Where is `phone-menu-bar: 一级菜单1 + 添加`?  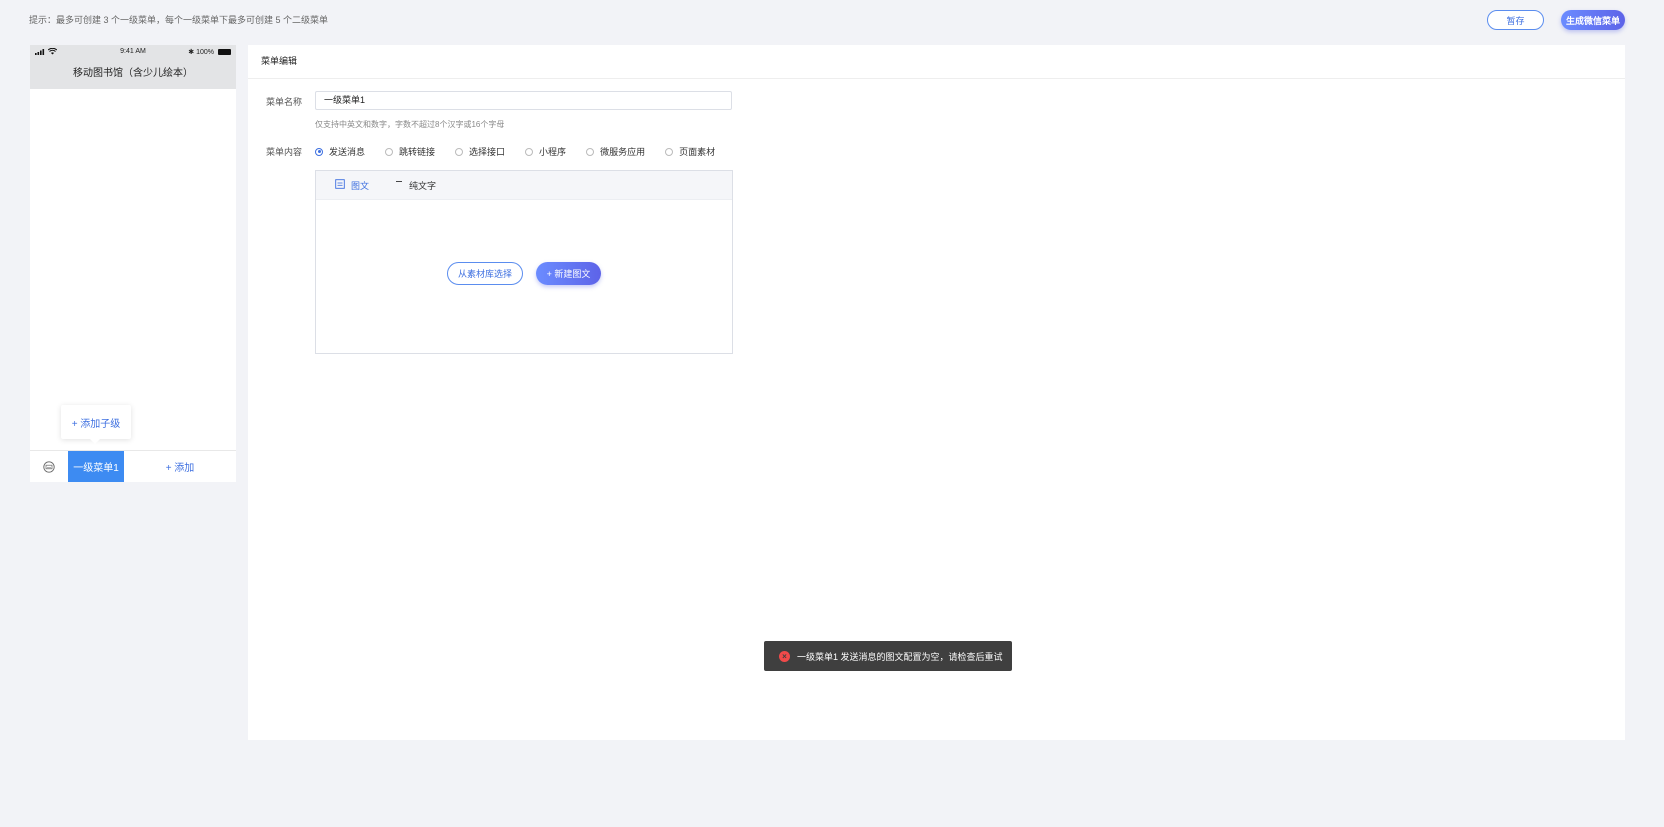 phone-menu-bar: 一级菜单1 + 添加 is located at coordinates (133, 466).